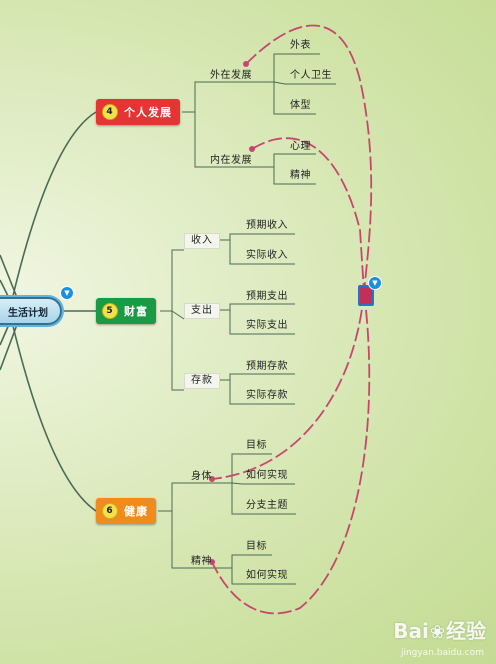 This screenshot has width=496, height=664. Describe the element at coordinates (267, 326) in the screenshot. I see `topic-actual-expense: 实际支出` at that location.